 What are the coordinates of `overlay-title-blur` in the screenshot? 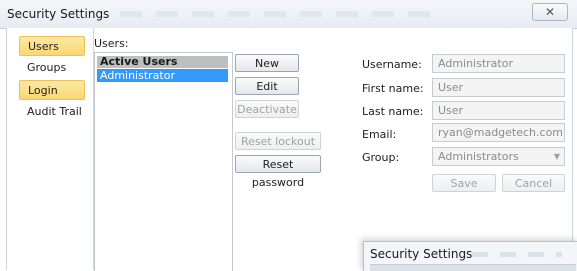 It's located at (517, 254).